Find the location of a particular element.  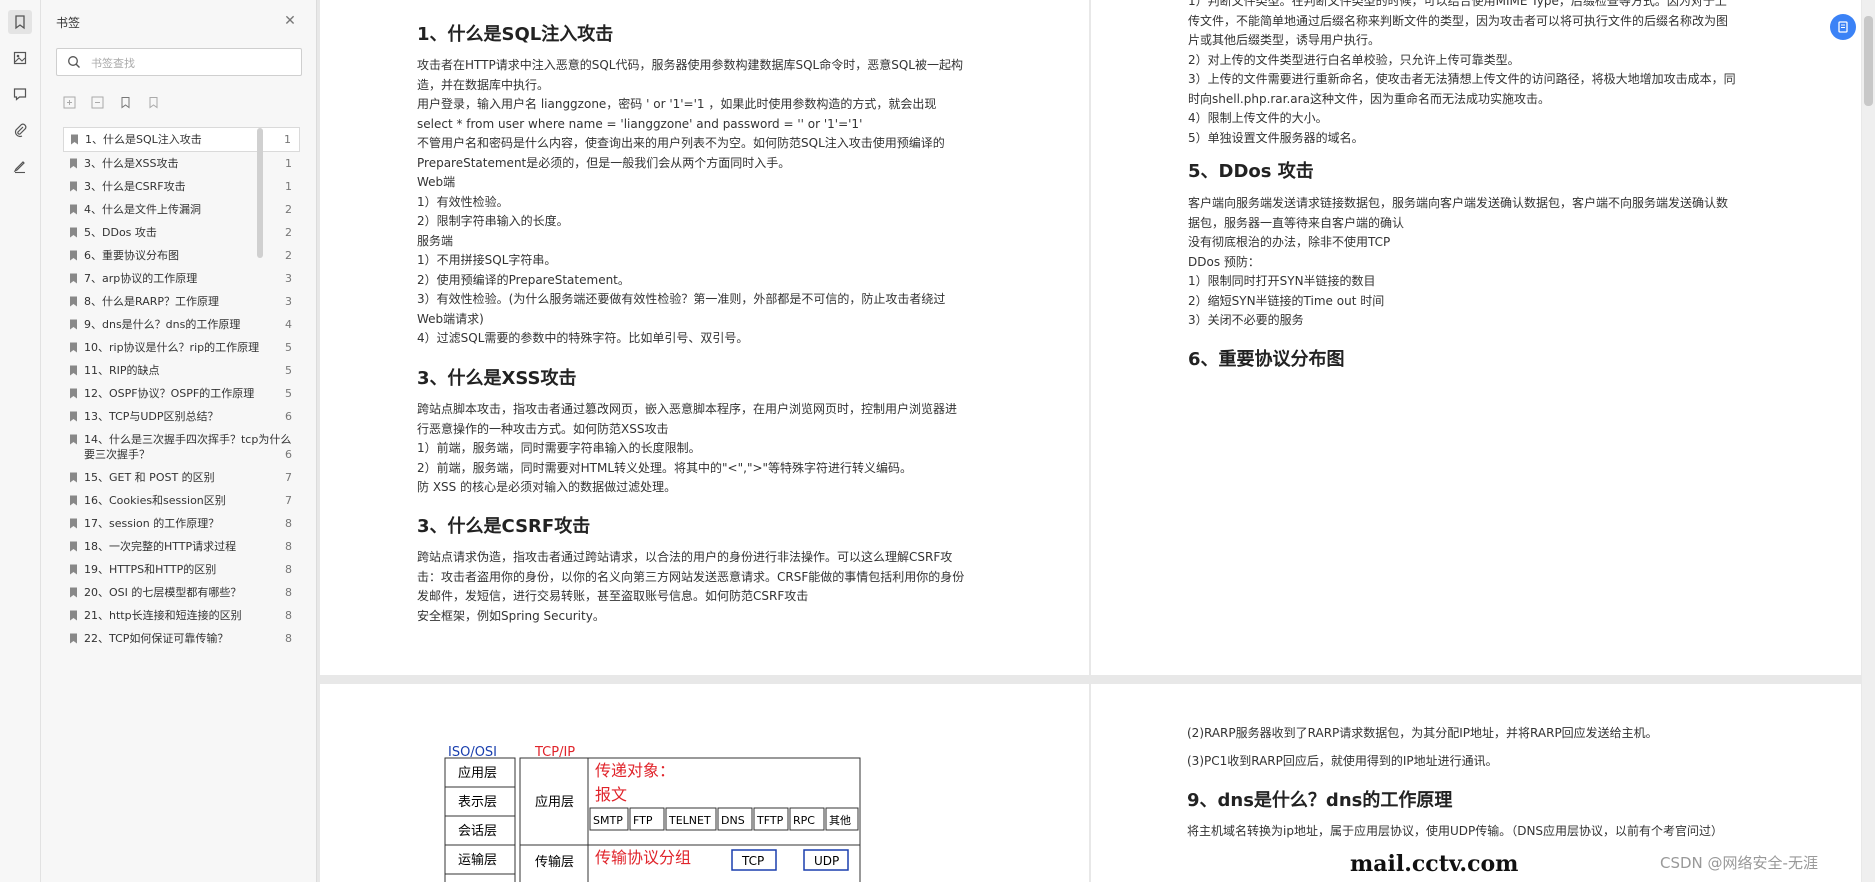

bookmark-label: 3、什么是XSS攻击 is located at coordinates (131, 163).